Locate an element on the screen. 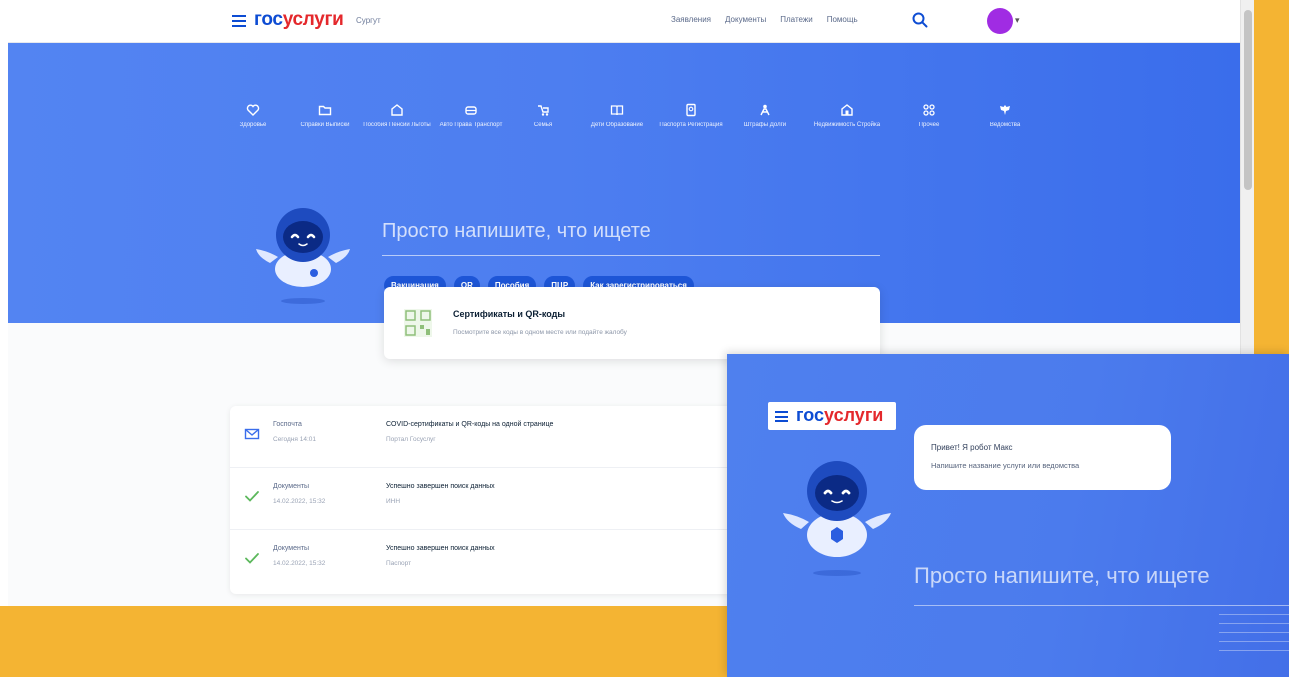  search-underline is located at coordinates (631, 255).